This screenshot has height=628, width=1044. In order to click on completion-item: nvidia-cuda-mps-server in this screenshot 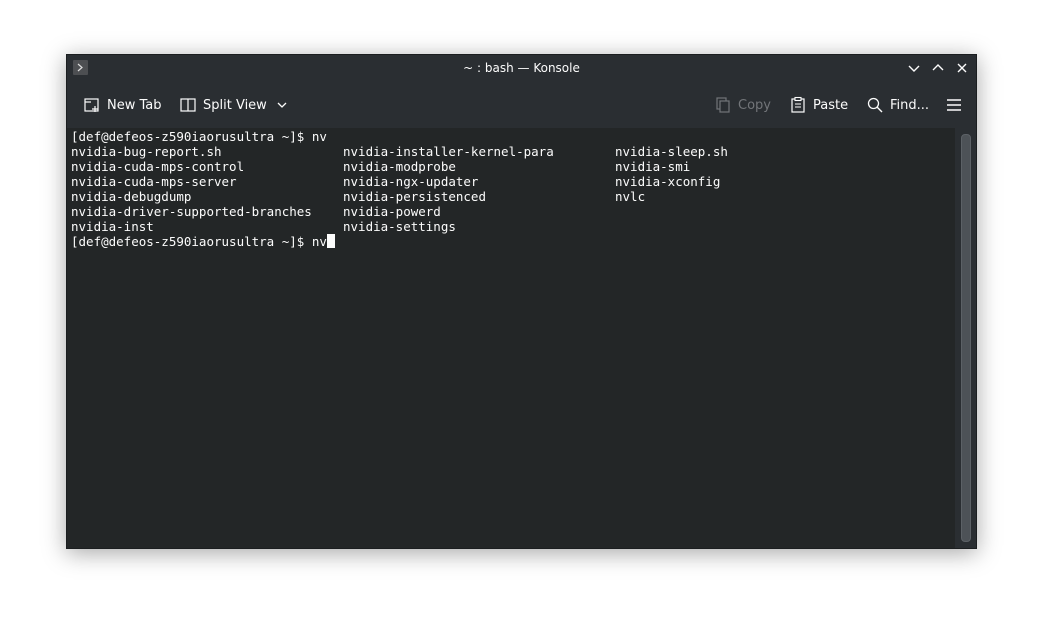, I will do `click(154, 181)`.